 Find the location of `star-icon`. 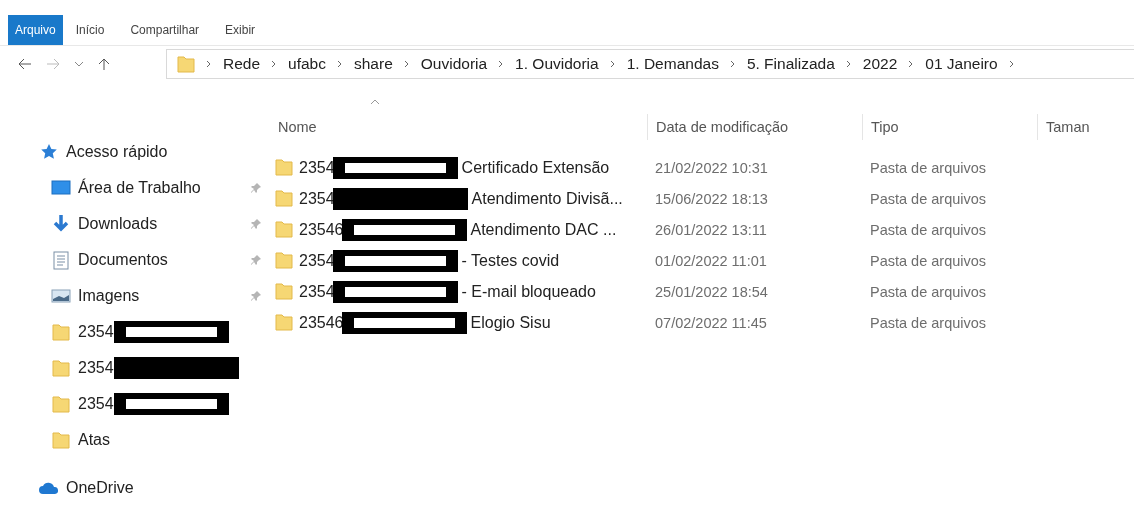

star-icon is located at coordinates (49, 152).